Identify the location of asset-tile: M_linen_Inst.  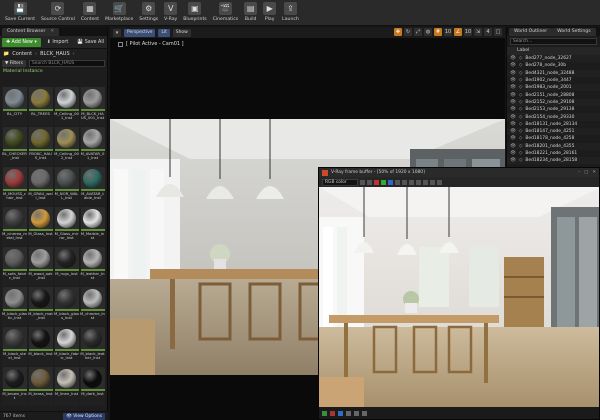
(66, 386).